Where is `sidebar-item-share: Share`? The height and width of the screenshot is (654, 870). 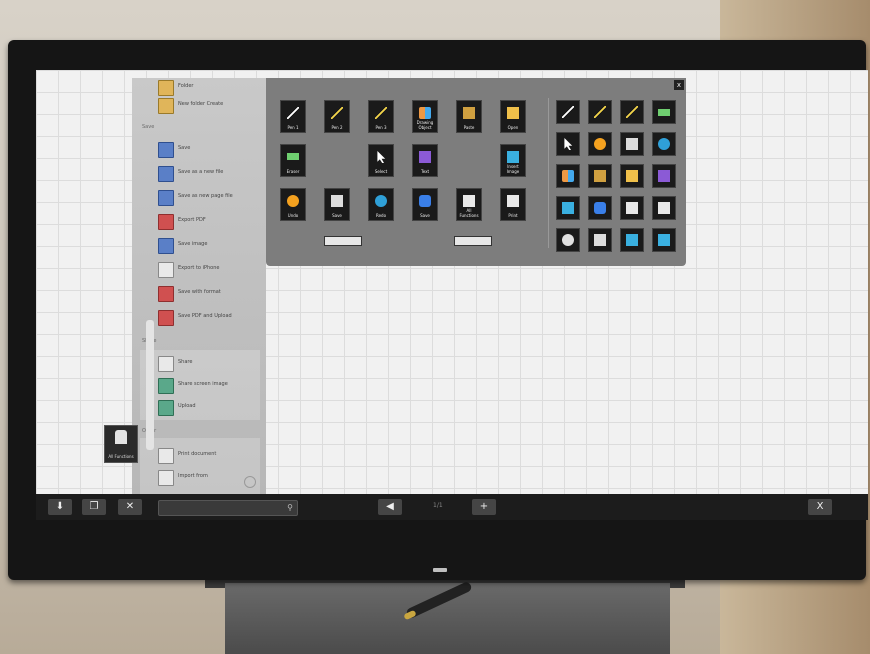 sidebar-item-share: Share is located at coordinates (208, 364).